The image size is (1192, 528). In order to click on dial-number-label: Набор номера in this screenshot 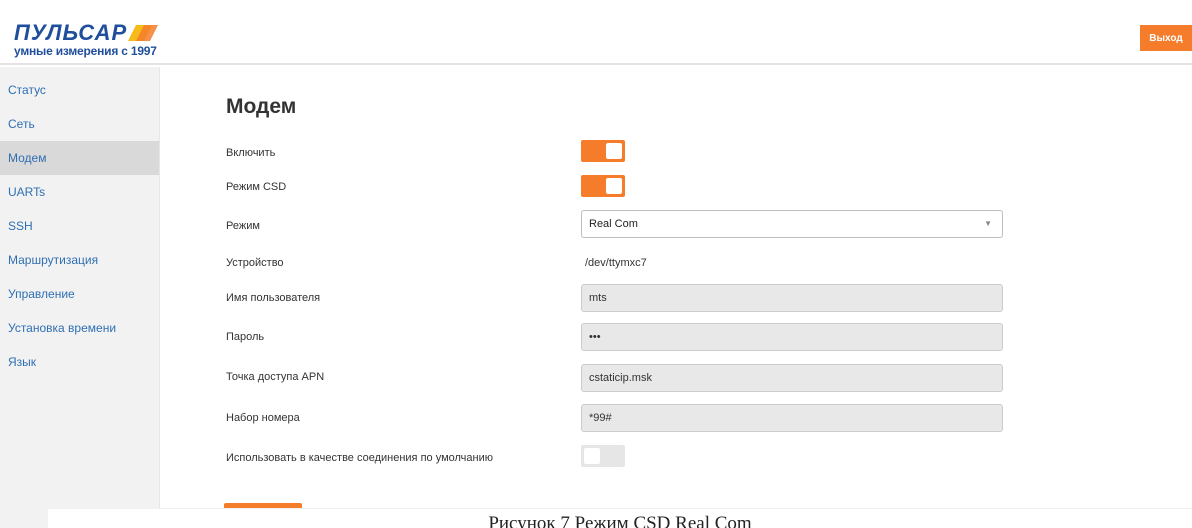, I will do `click(263, 418)`.